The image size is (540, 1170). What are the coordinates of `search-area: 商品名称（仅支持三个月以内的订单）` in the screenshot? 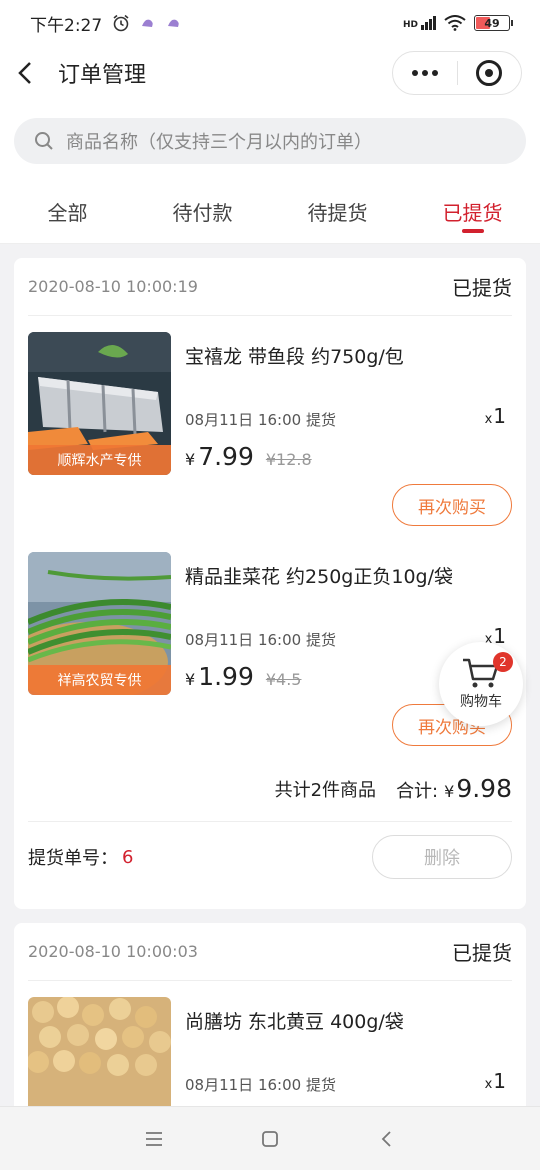 It's located at (270, 140).